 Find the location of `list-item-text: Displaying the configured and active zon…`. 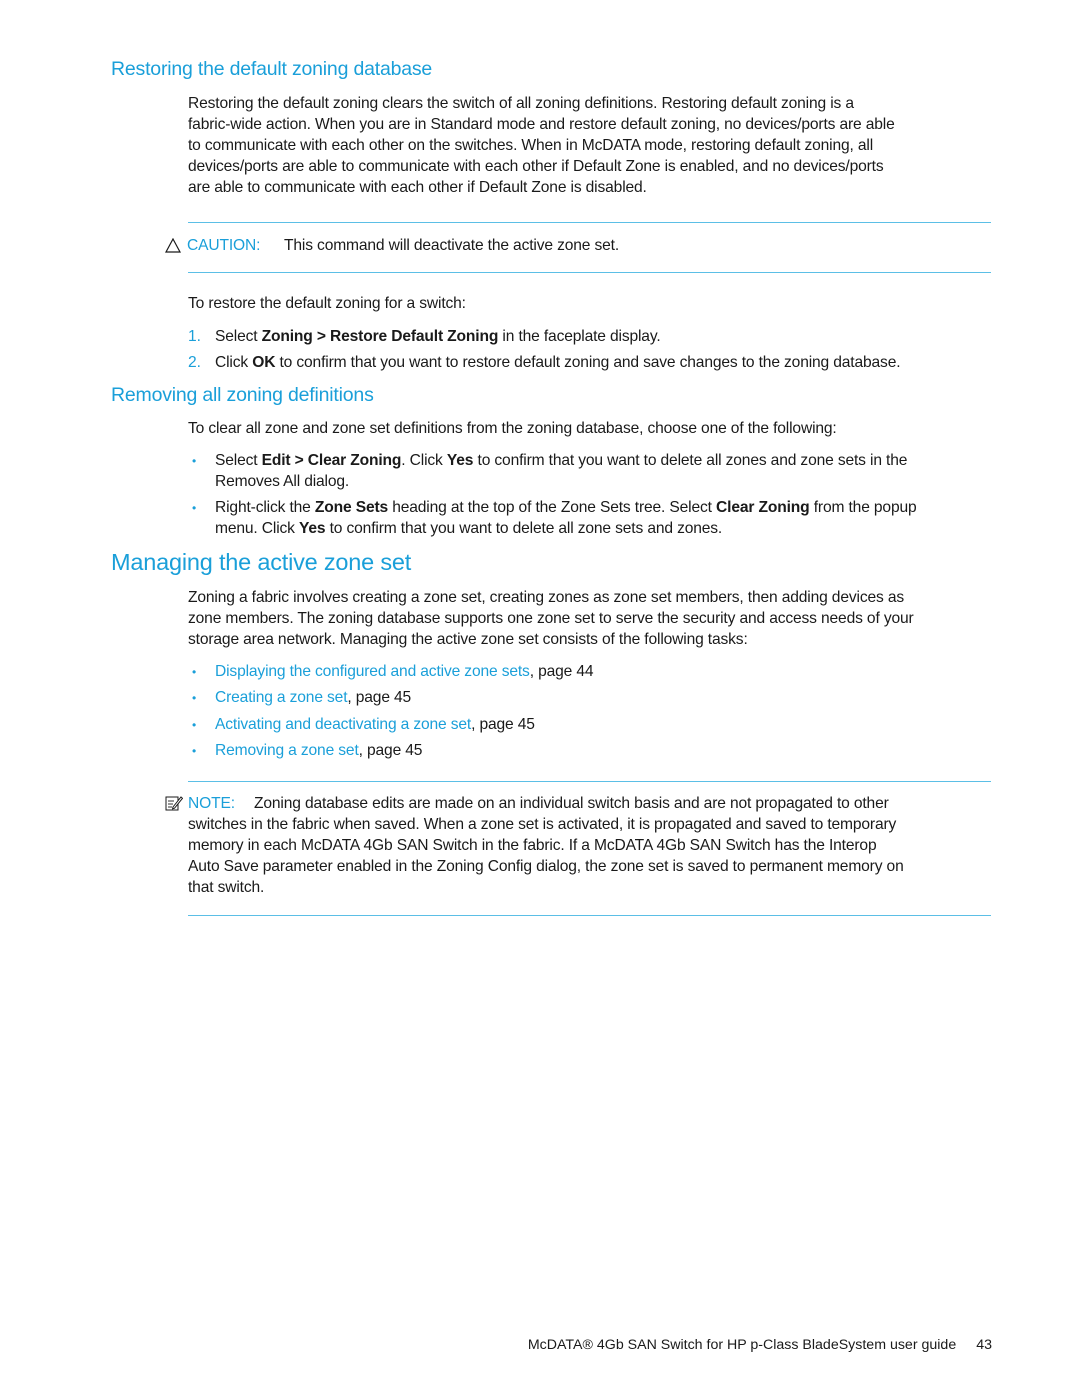

list-item-text: Displaying the configured and active zon… is located at coordinates (605, 671).